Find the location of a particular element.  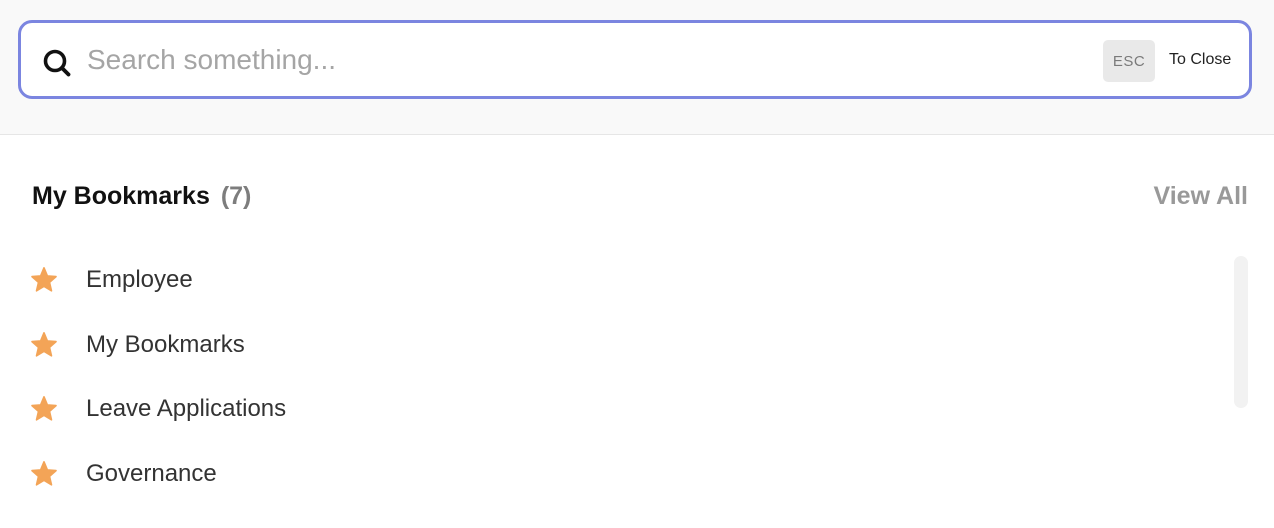

search-box: ESC To Close is located at coordinates (635, 59).